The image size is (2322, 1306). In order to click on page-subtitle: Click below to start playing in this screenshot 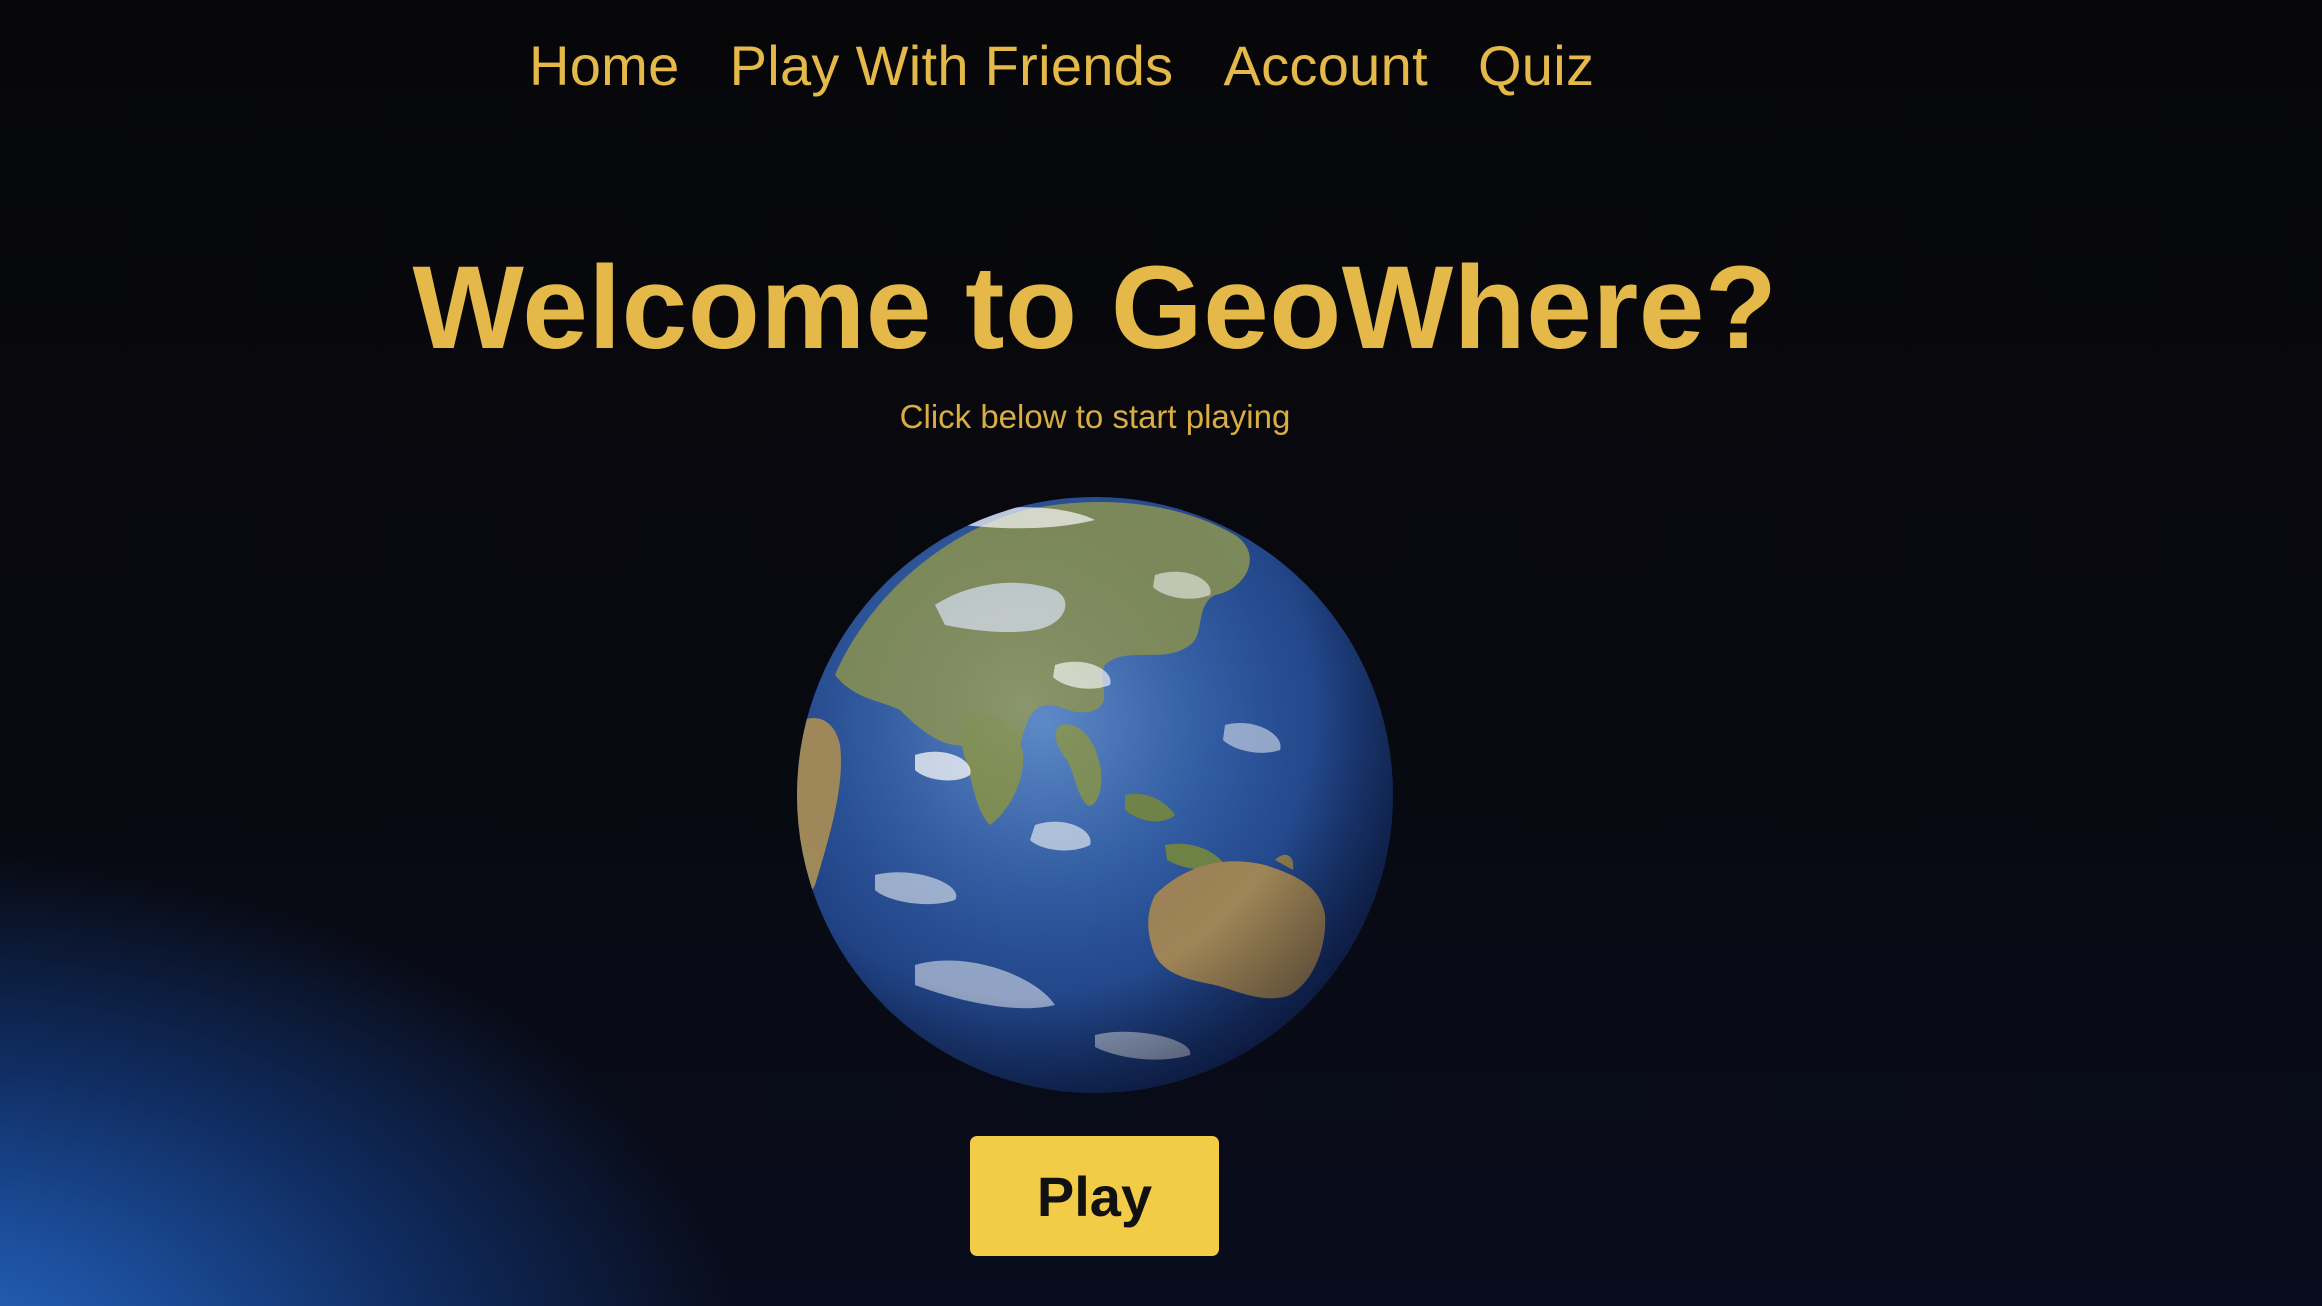, I will do `click(1095, 416)`.